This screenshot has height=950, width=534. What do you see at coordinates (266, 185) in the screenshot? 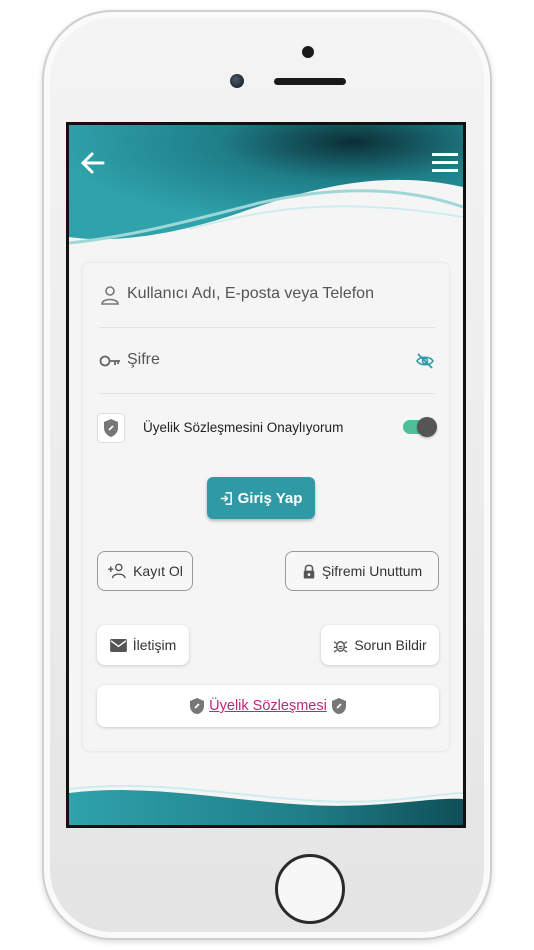
I see `header-wave` at bounding box center [266, 185].